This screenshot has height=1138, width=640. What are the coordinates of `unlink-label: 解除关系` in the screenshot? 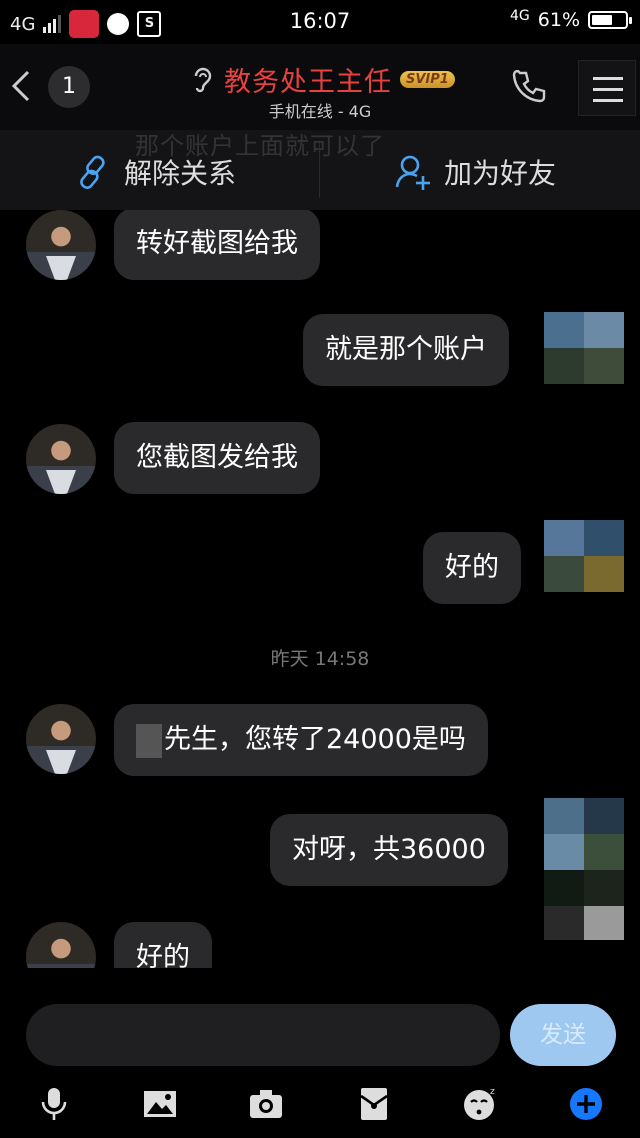 It's located at (180, 173).